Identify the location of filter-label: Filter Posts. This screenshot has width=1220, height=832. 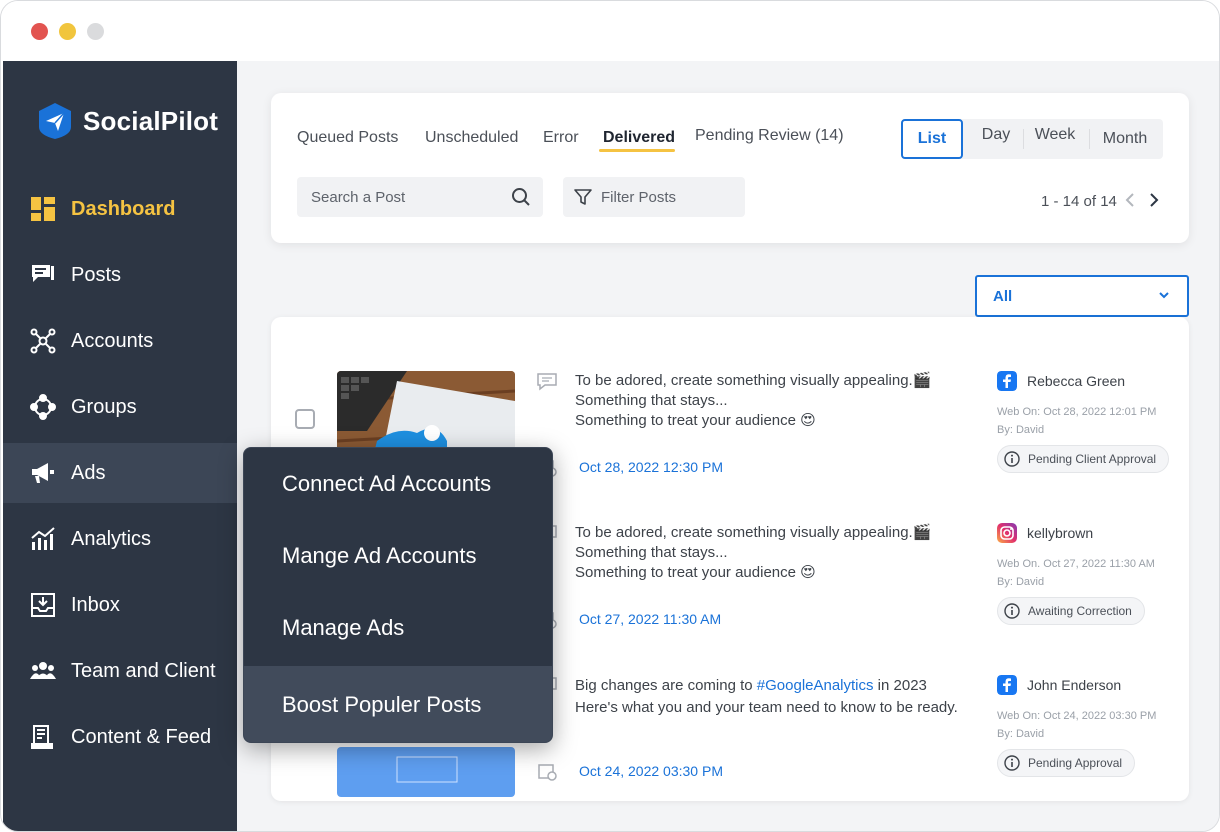
(639, 197).